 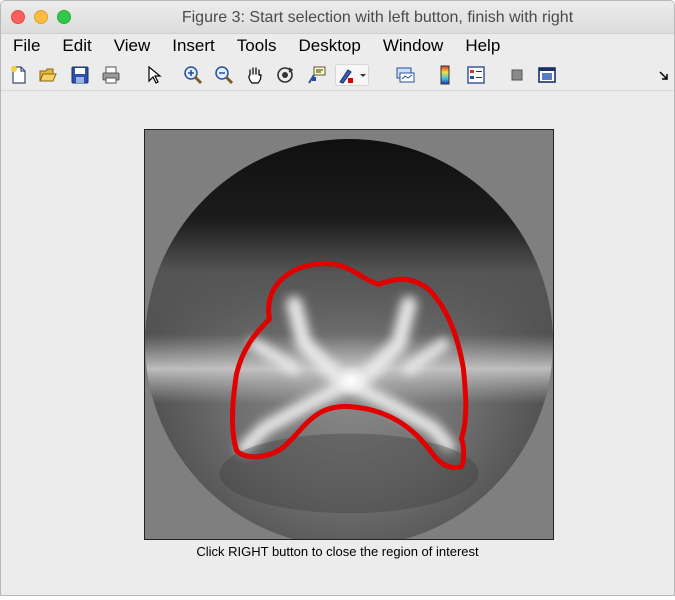 I want to click on zoom-out-button, so click(x=224, y=75).